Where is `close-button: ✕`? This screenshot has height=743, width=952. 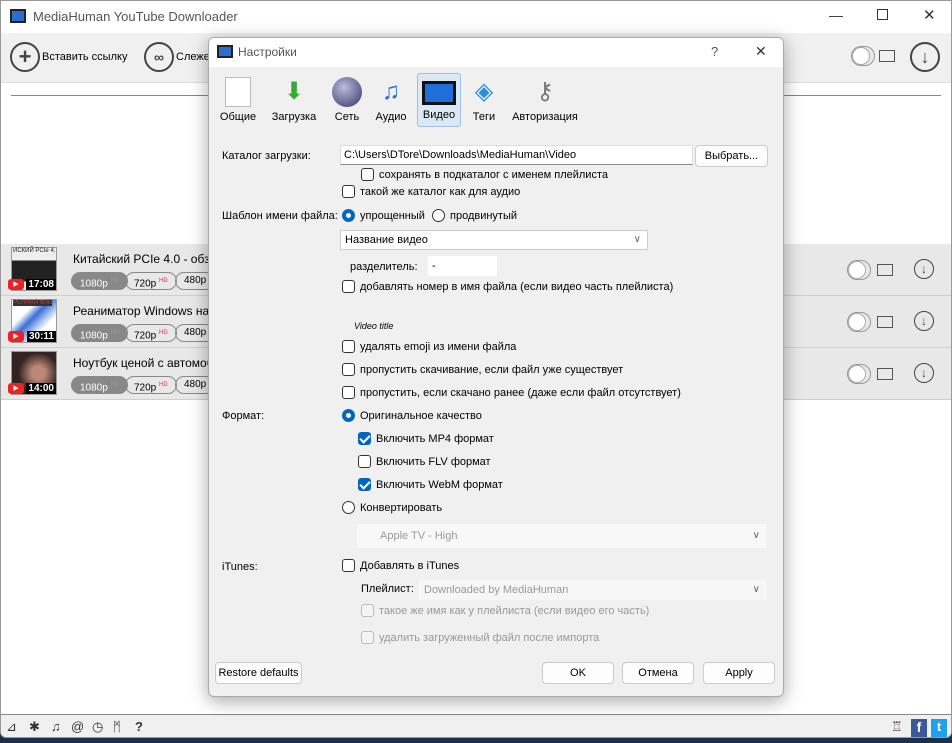
close-button: ✕ is located at coordinates (929, 15).